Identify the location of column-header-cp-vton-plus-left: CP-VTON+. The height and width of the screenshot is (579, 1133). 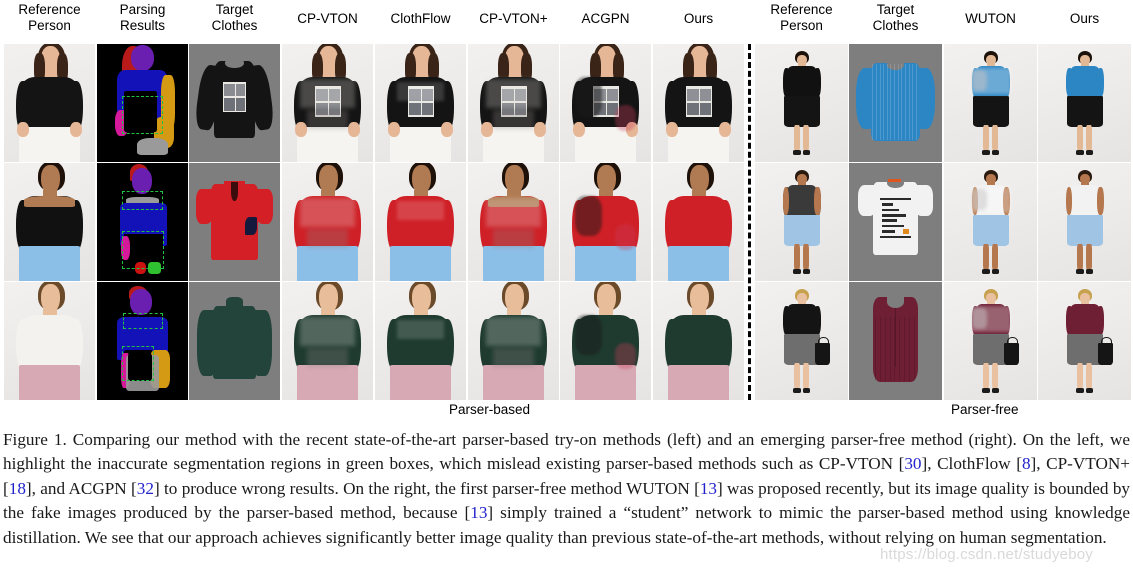
(513, 19).